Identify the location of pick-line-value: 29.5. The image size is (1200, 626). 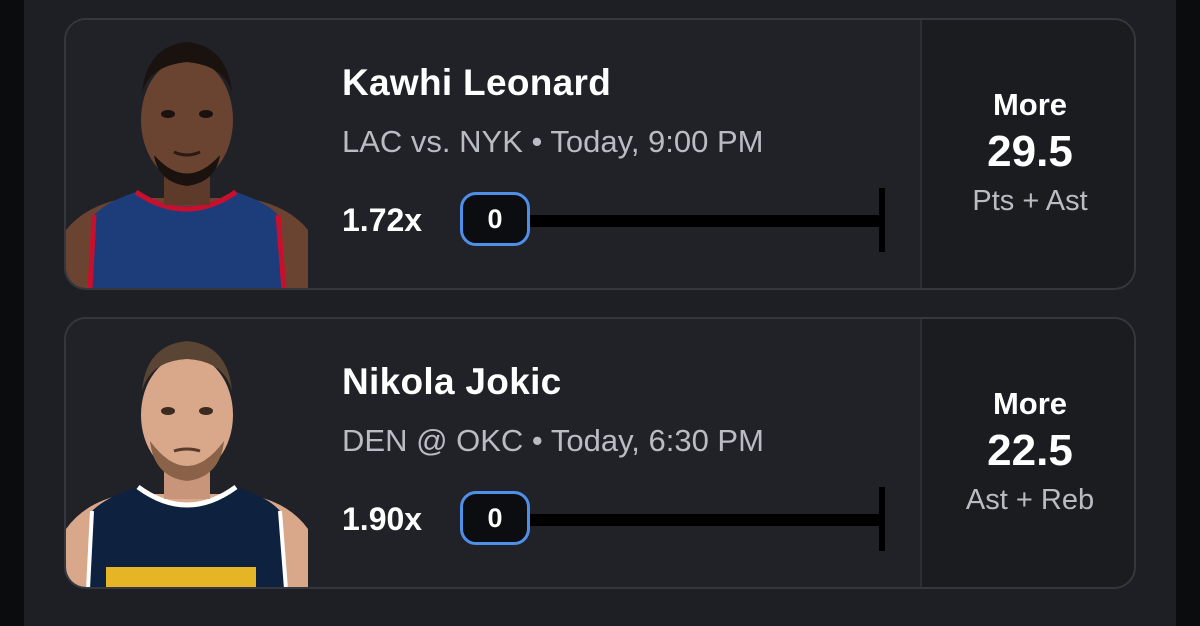
(1030, 151).